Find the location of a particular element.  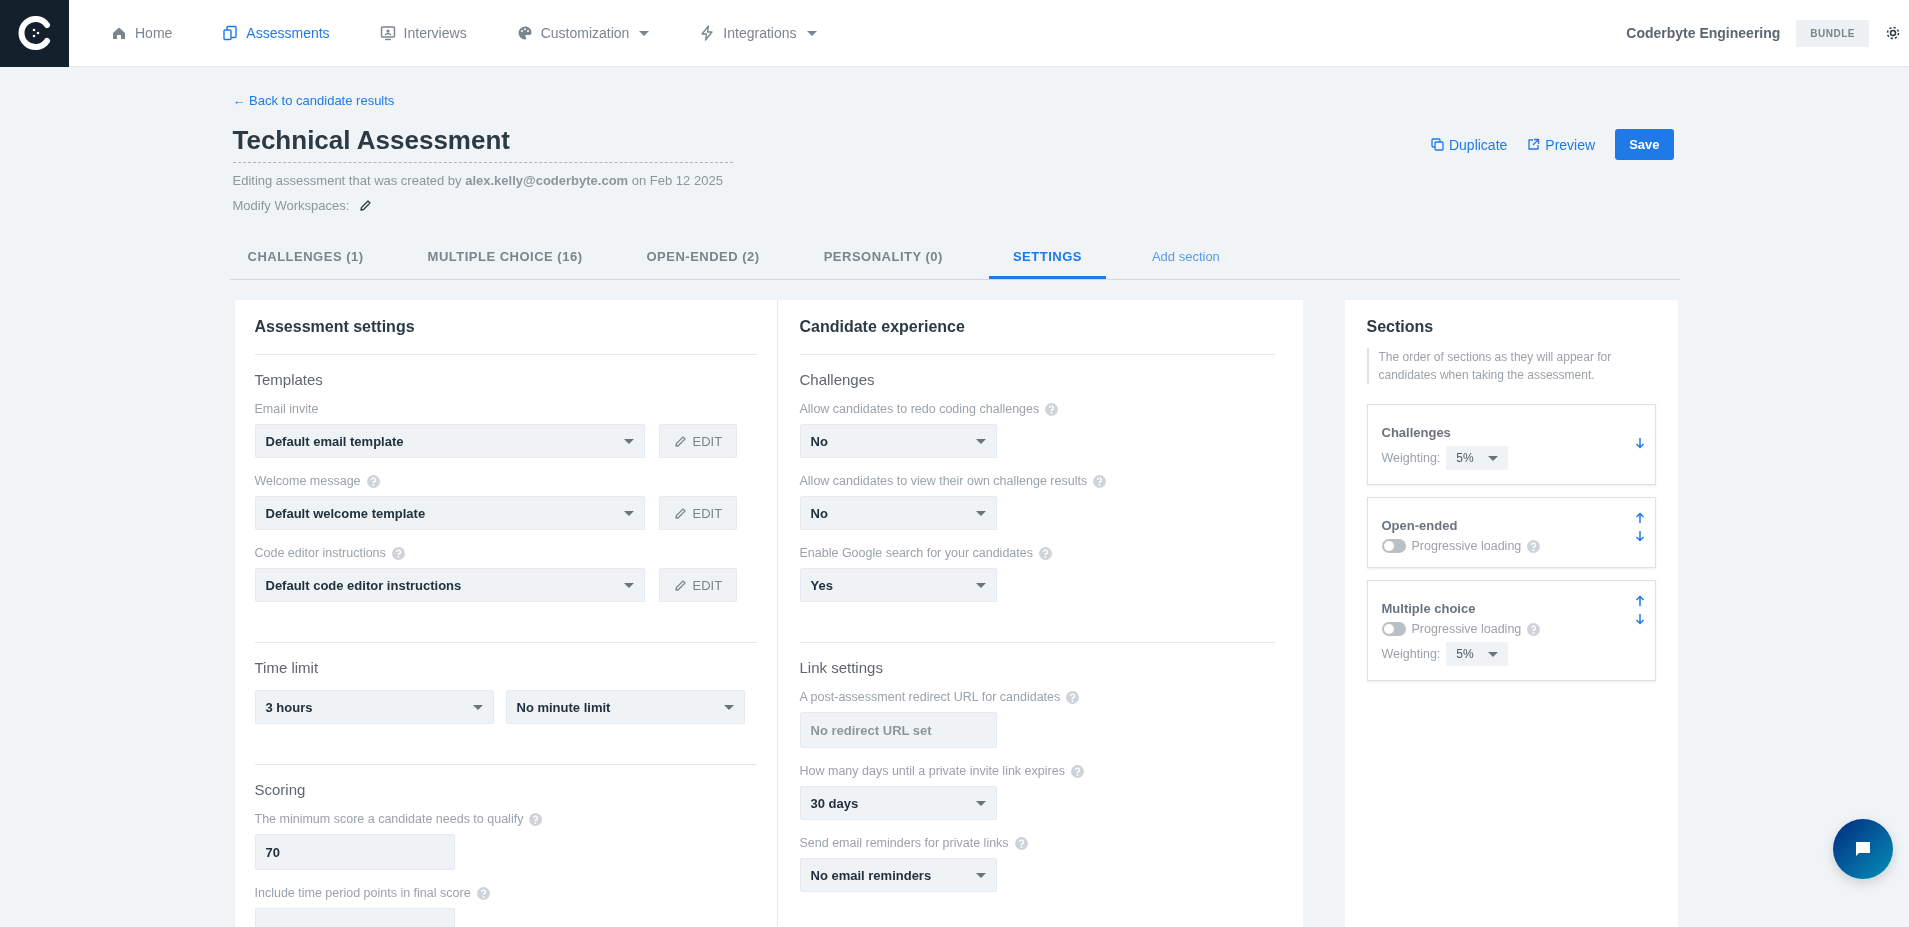

nav-link: Integrations is located at coordinates (758, 33).